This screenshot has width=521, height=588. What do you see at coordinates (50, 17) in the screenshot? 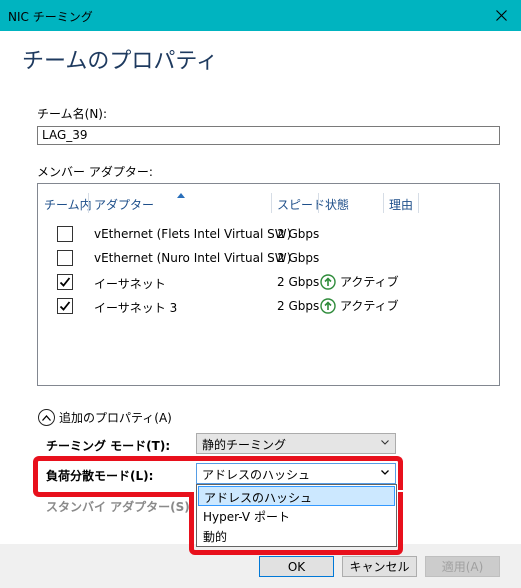
I see `window-title: NIC チーミング` at bounding box center [50, 17].